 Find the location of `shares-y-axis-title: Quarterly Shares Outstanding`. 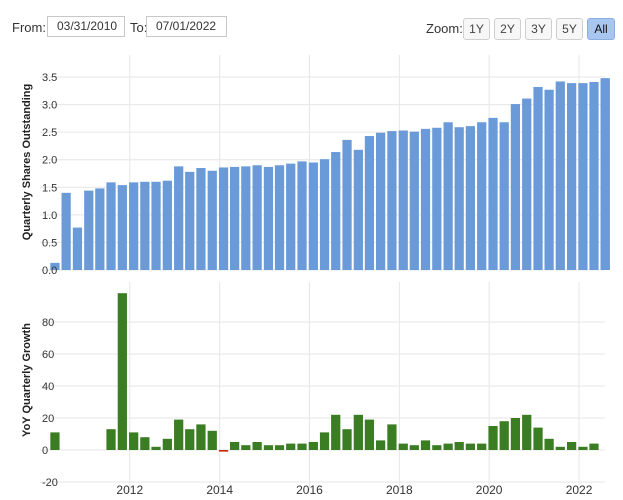

shares-y-axis-title: Quarterly Shares Outstanding is located at coordinates (27, 162).